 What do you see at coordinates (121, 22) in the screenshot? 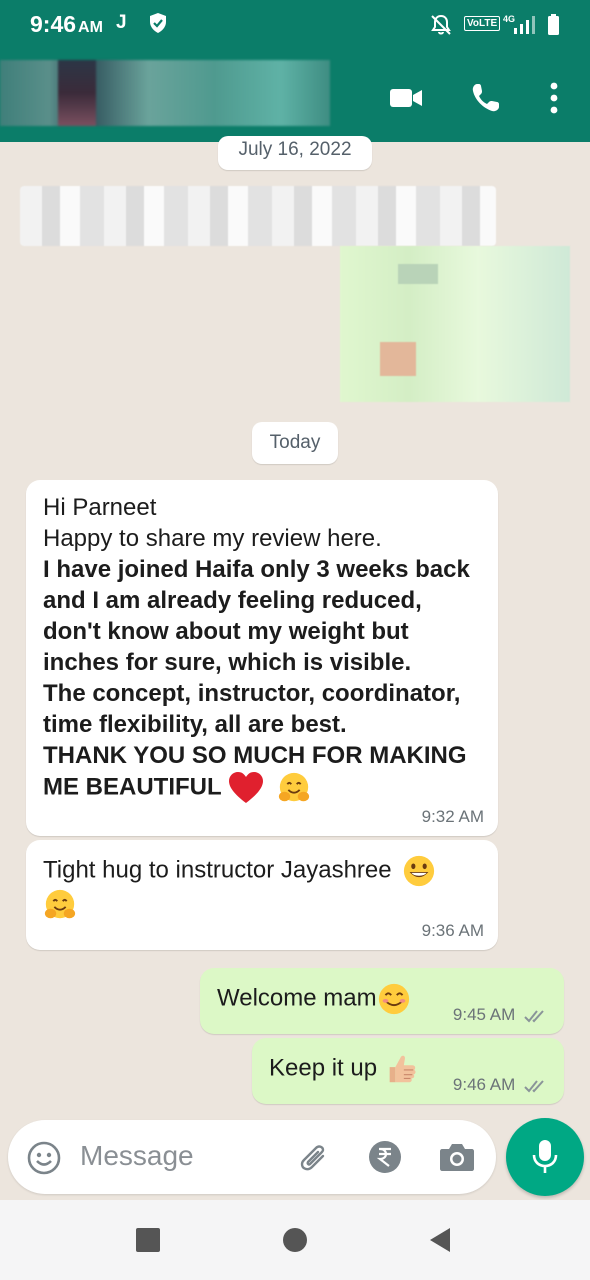
I see `carrier-icon: J` at bounding box center [121, 22].